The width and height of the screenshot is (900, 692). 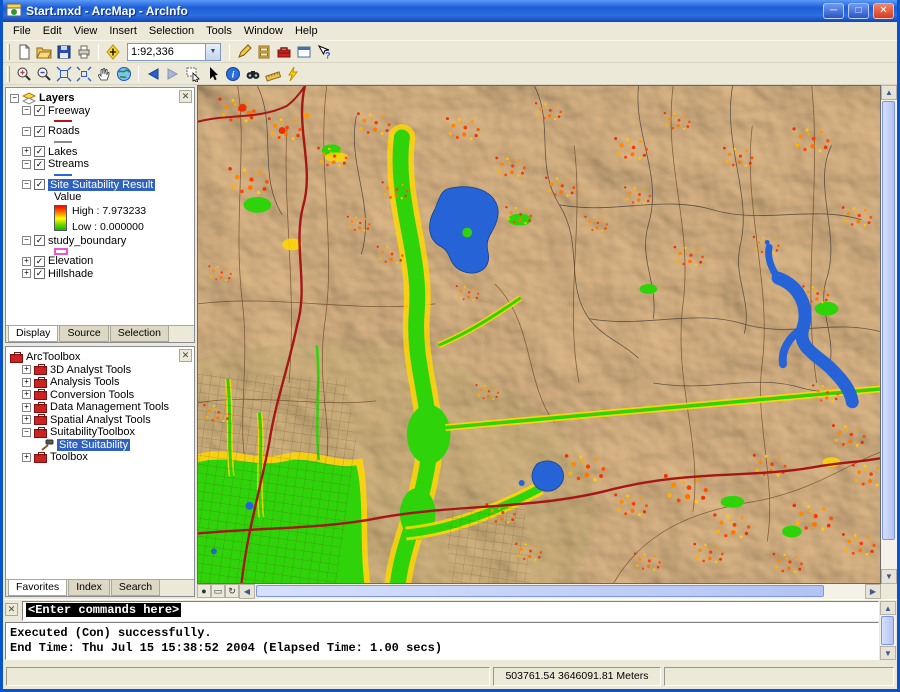 I want to click on toc-layer-freeway: − ✓ Freeway, so click(x=100, y=111).